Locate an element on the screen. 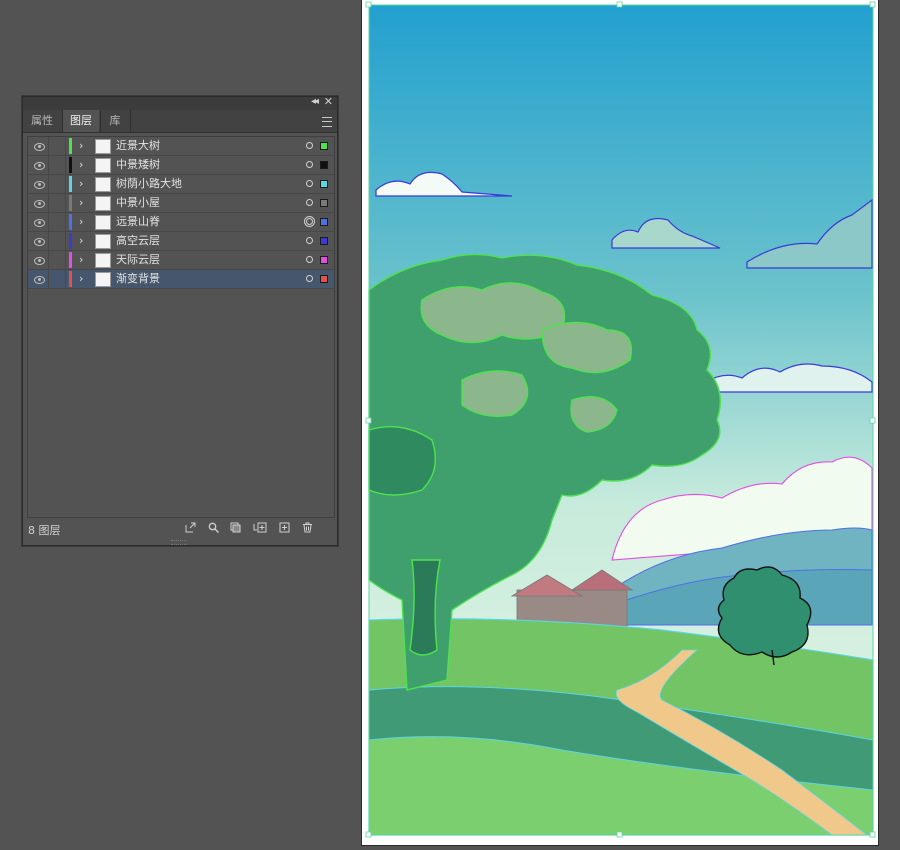 Image resolution: width=900 pixels, height=850 pixels. panel-tabbar: 属性 图层 库 is located at coordinates (180, 121).